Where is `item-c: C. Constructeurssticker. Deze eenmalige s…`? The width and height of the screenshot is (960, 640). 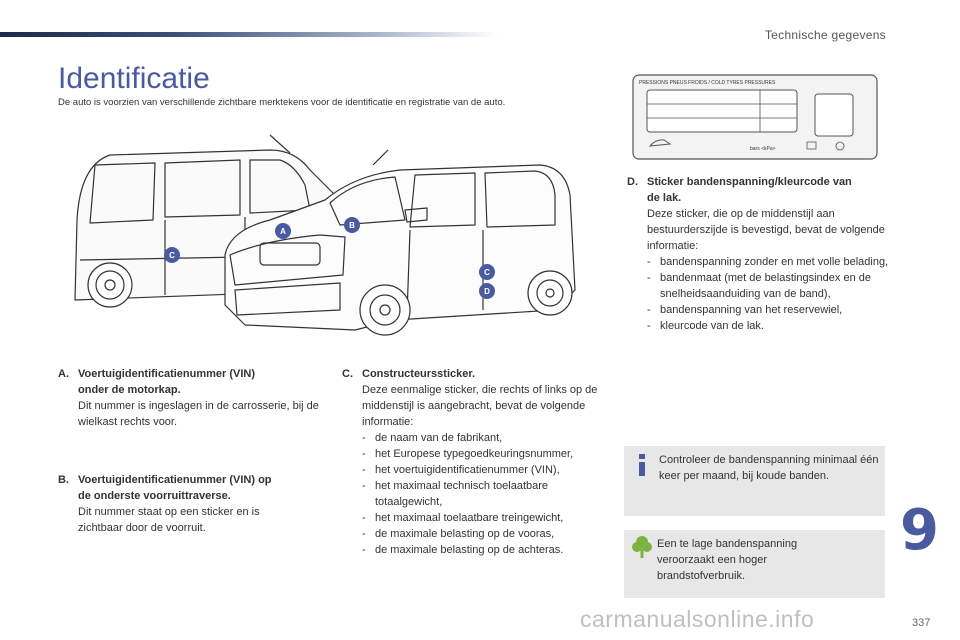
item-c: C. Constructeurssticker. Deze eenmalige s… is located at coordinates (477, 462).